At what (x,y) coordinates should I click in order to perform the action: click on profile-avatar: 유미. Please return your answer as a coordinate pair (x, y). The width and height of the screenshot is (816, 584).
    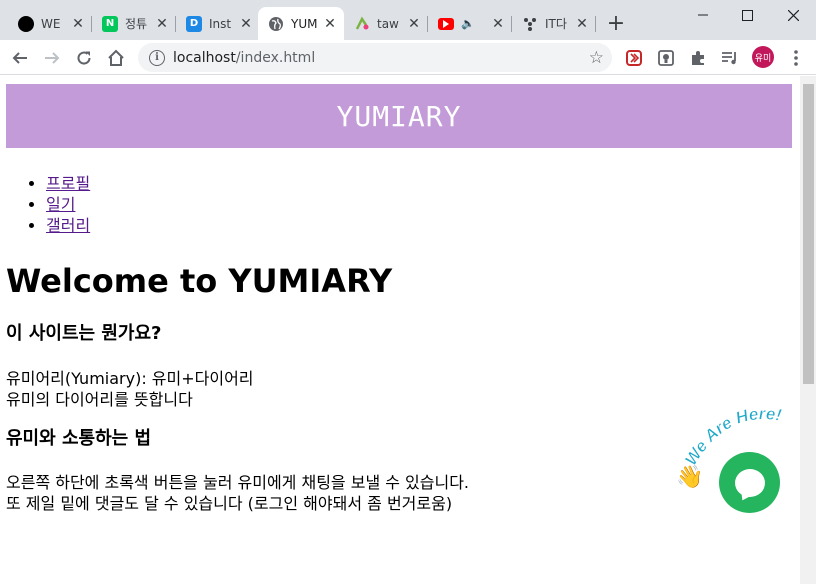
    Looking at the image, I should click on (763, 57).